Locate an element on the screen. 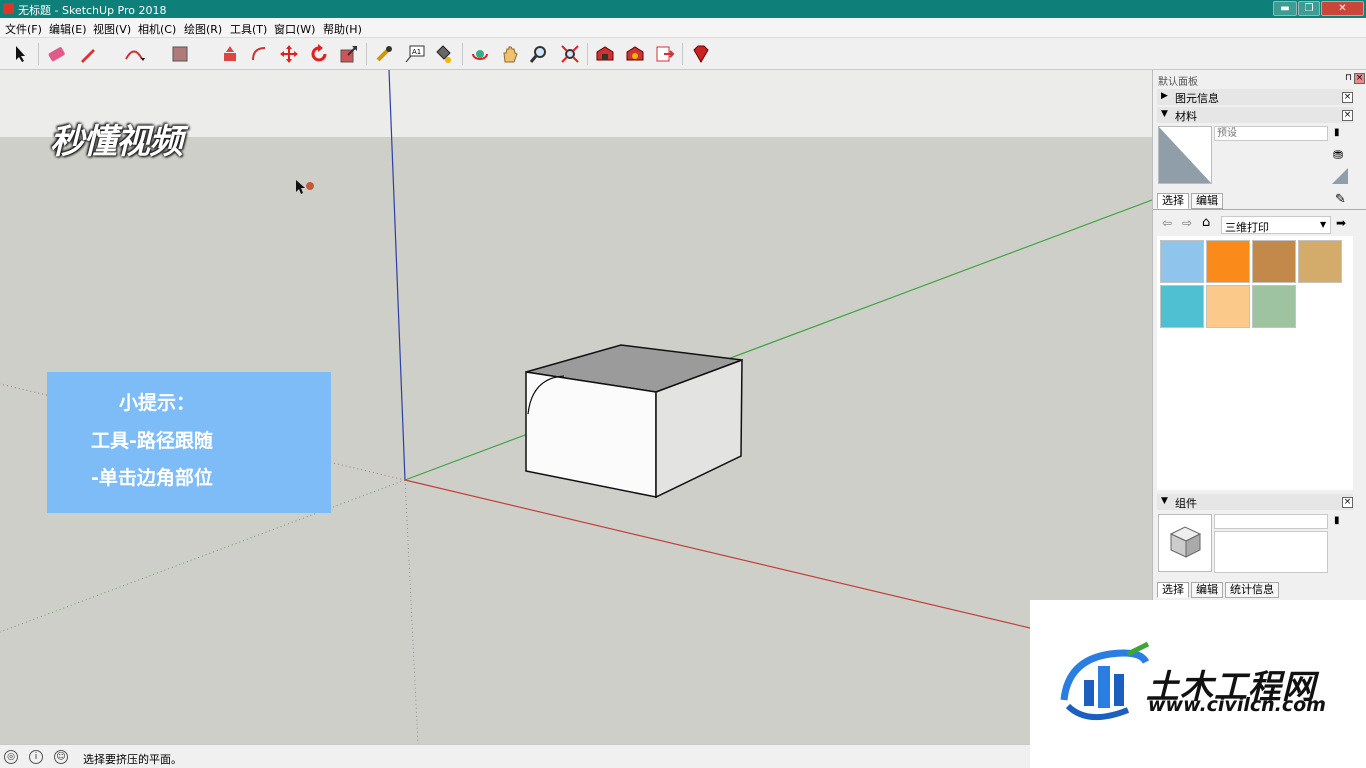 Image resolution: width=1366 pixels, height=768 pixels. arc-tool-icon is located at coordinates (134, 54).